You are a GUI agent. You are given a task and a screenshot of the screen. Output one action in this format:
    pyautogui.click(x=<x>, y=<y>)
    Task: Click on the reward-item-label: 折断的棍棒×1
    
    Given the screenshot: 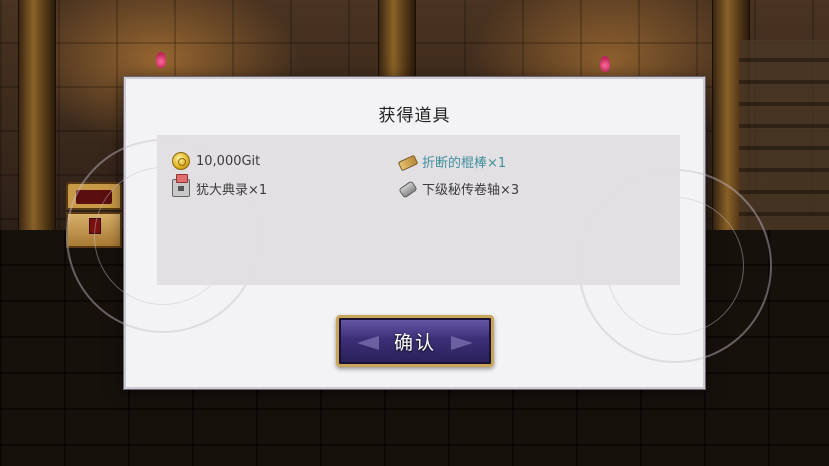 What is the action you would take?
    pyautogui.click(x=464, y=163)
    